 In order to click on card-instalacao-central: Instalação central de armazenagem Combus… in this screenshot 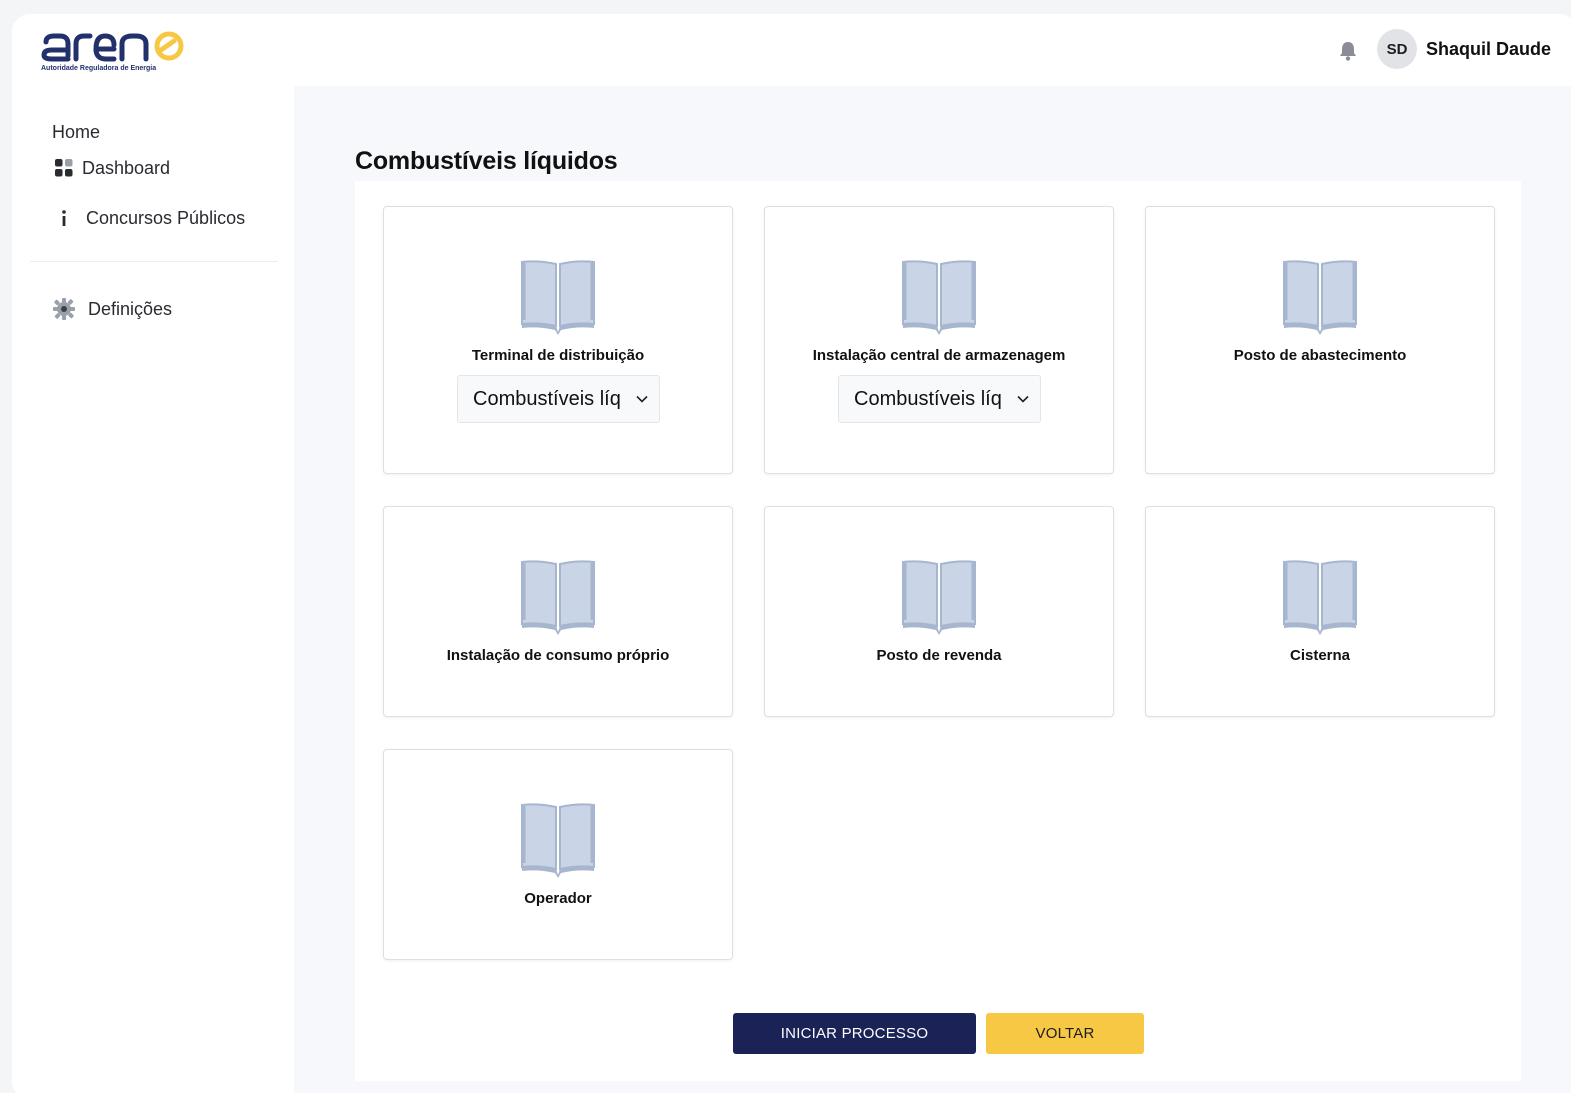, I will do `click(939, 340)`.